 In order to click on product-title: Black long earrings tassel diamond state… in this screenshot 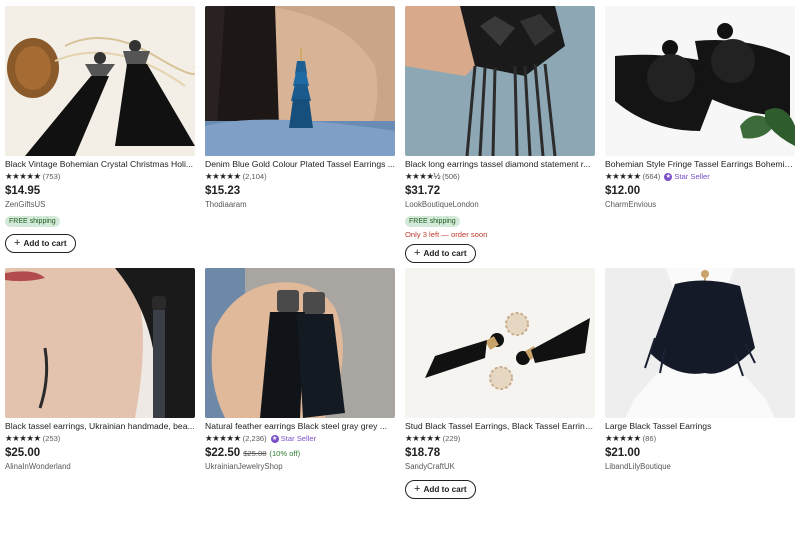, I will do `click(500, 164)`.